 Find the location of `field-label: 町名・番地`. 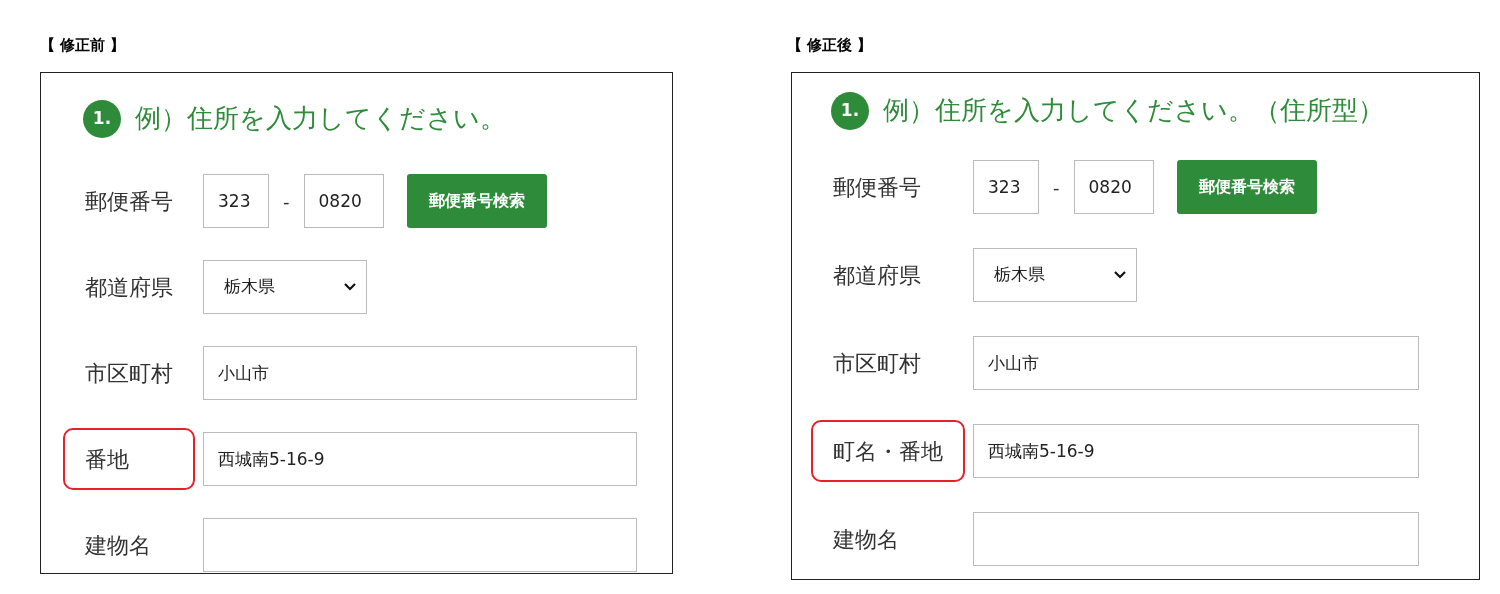

field-label: 町名・番地 is located at coordinates (888, 451).